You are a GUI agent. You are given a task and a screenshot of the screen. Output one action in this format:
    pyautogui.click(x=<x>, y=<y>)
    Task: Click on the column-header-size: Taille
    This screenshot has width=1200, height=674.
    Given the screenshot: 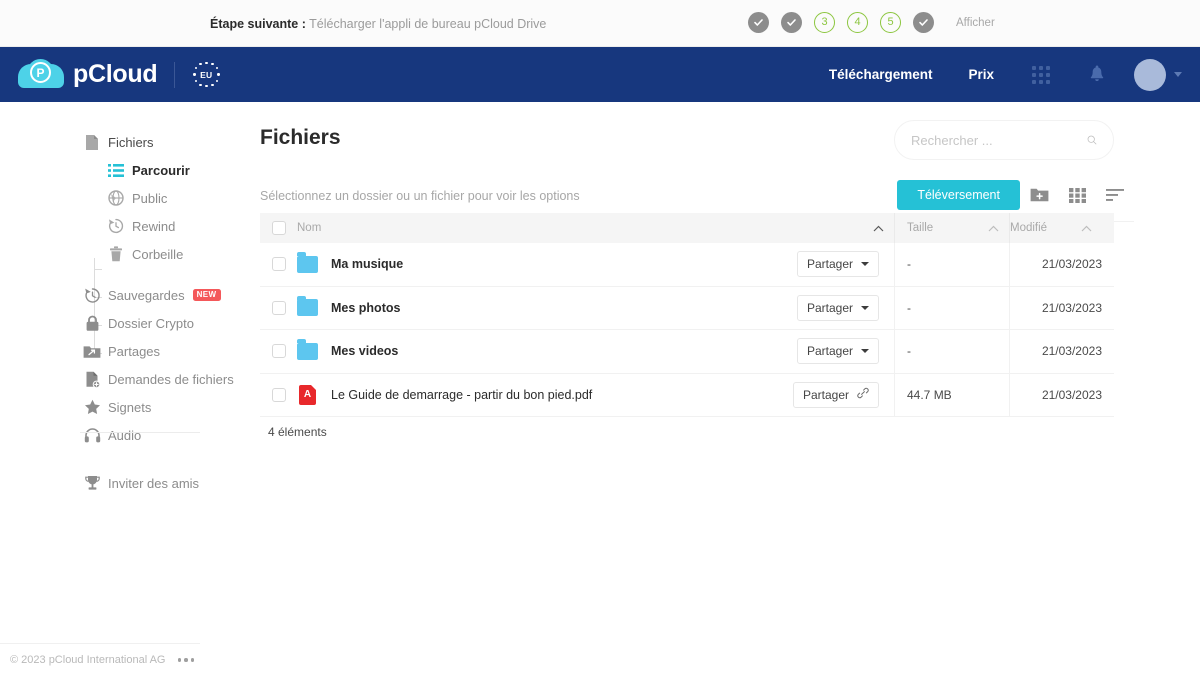 What is the action you would take?
    pyautogui.click(x=951, y=228)
    